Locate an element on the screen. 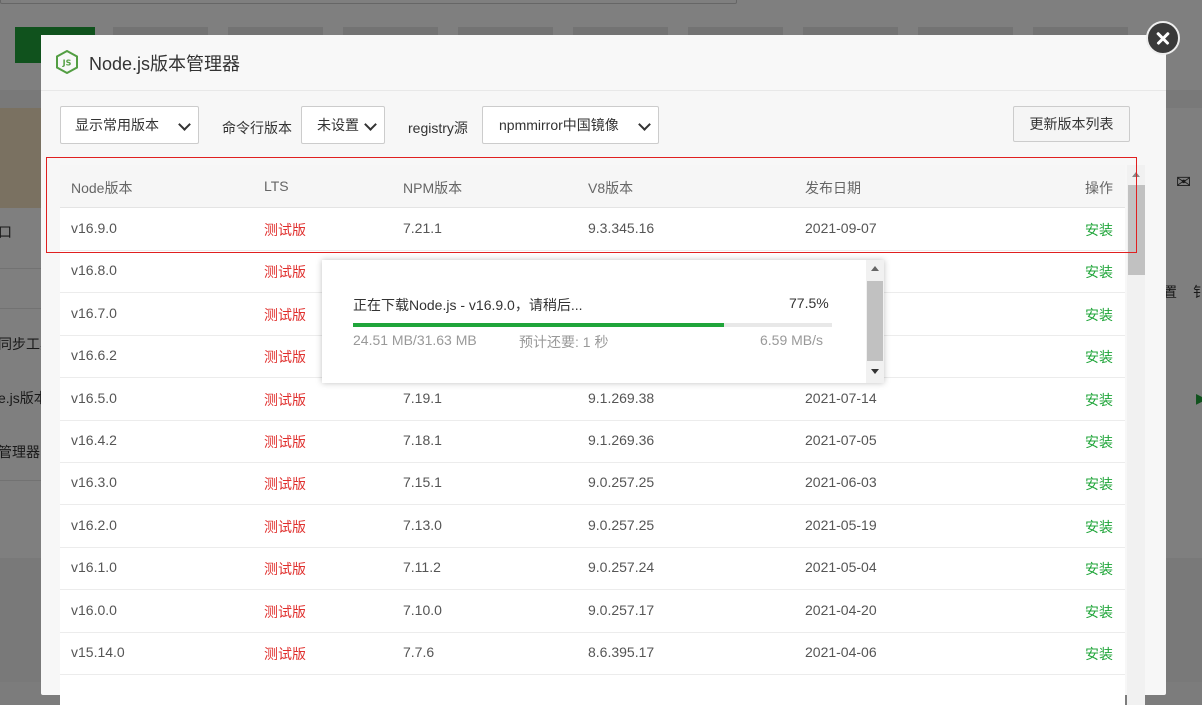 This screenshot has height=705, width=1202. table-row: v16.3.0 测试版 7.15.1 9.0.257.25 2021-06-03 安装 is located at coordinates (592, 484).